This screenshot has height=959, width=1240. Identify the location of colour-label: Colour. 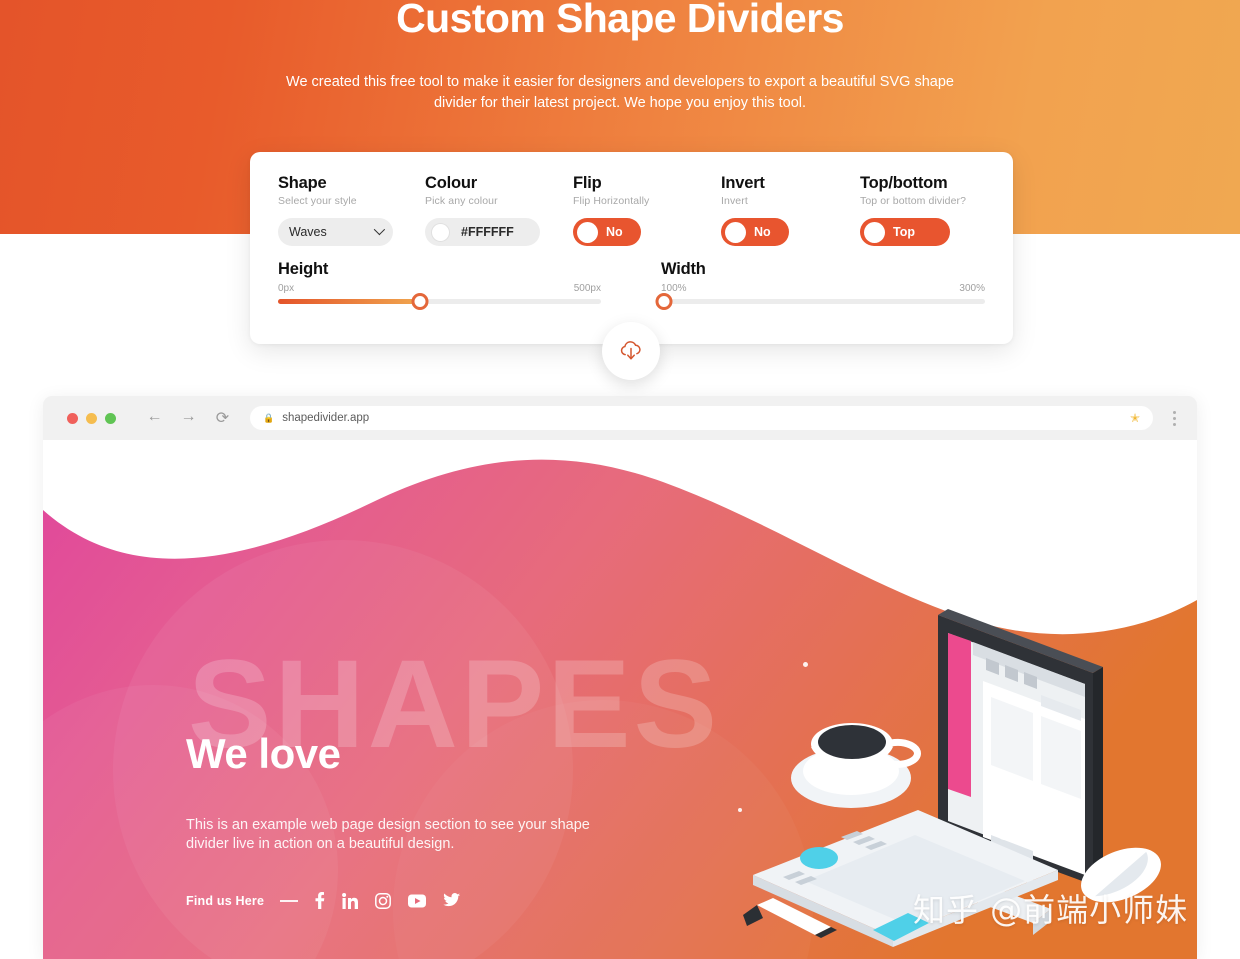
(451, 183).